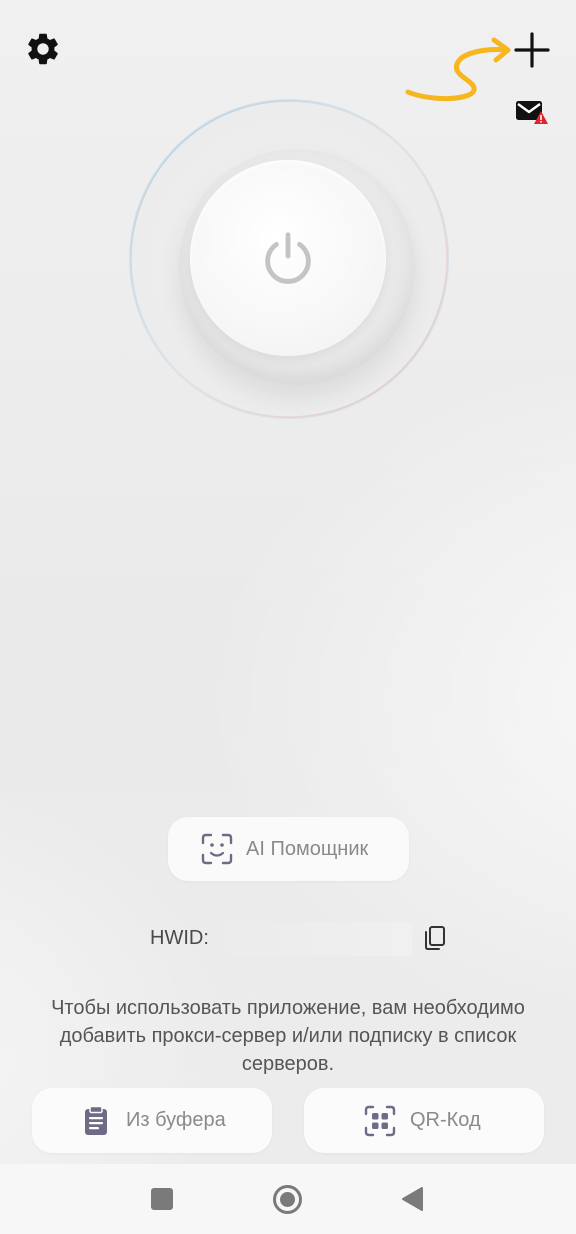 The width and height of the screenshot is (576, 1234). What do you see at coordinates (162, 1199) in the screenshot?
I see `recents-square-icon` at bounding box center [162, 1199].